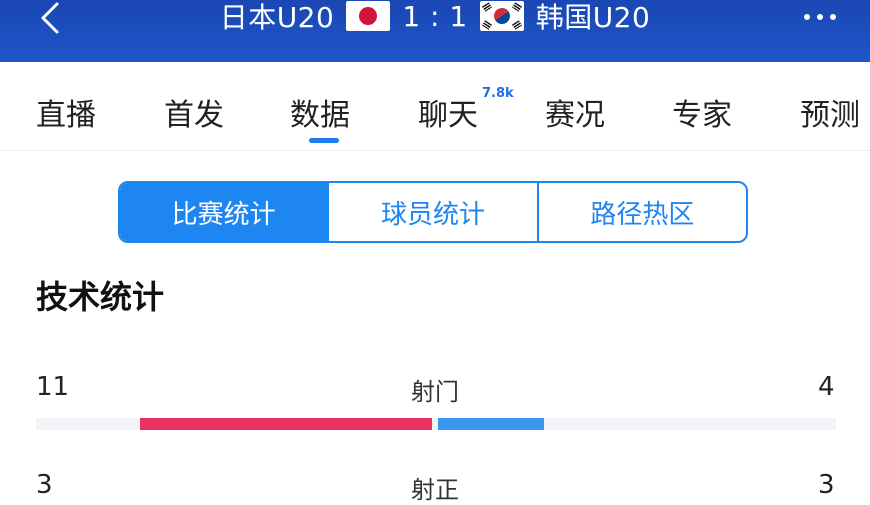 The height and width of the screenshot is (505, 870). Describe the element at coordinates (286, 424) in the screenshot. I see `home-shots-bar` at that location.